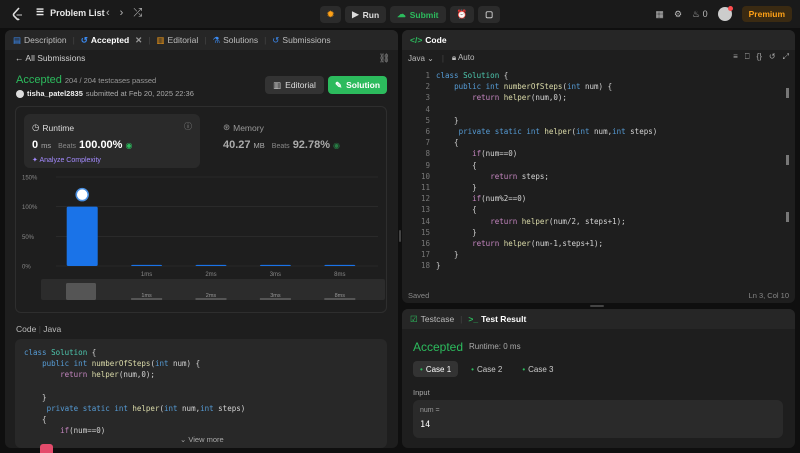 Image resolution: width=800 pixels, height=453 pixels. What do you see at coordinates (400, 236) in the screenshot?
I see `vertical-resize-handle` at bounding box center [400, 236].